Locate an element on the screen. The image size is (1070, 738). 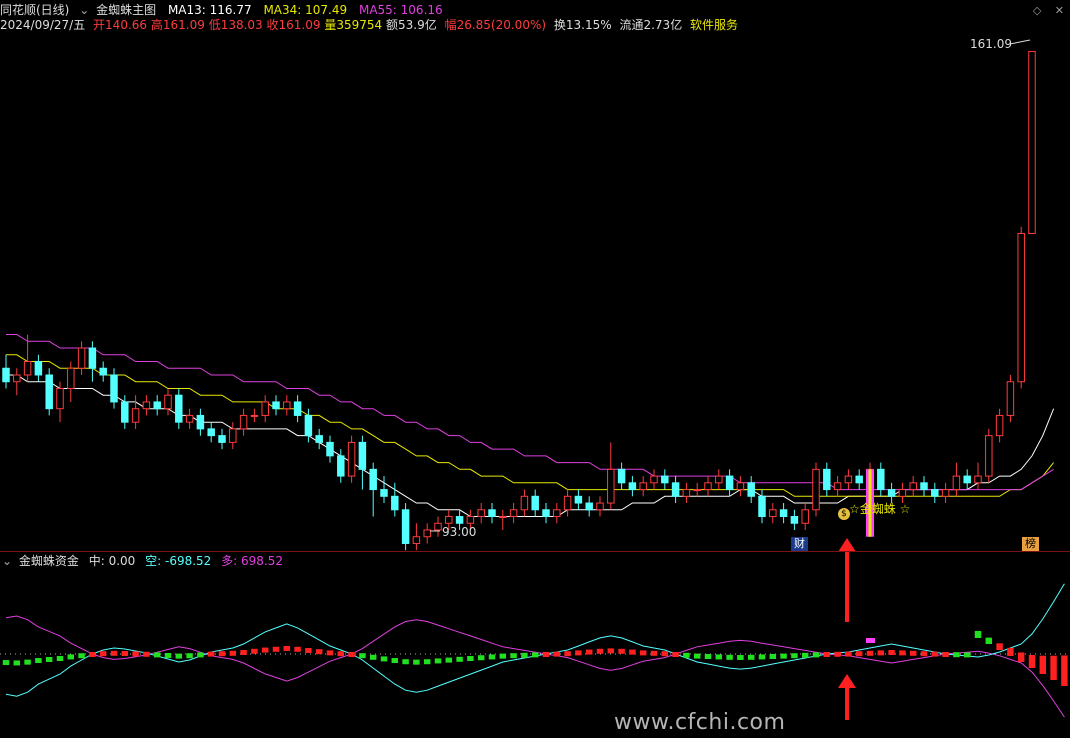
subpanel-dropdown-icon: ⌄ is located at coordinates (7, 561).